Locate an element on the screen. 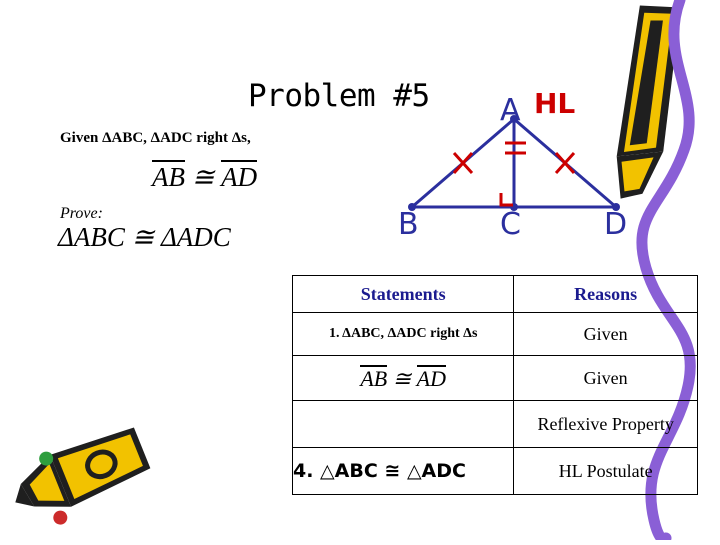 The width and height of the screenshot is (720, 545). reason-cell-2: Given is located at coordinates (605, 378).